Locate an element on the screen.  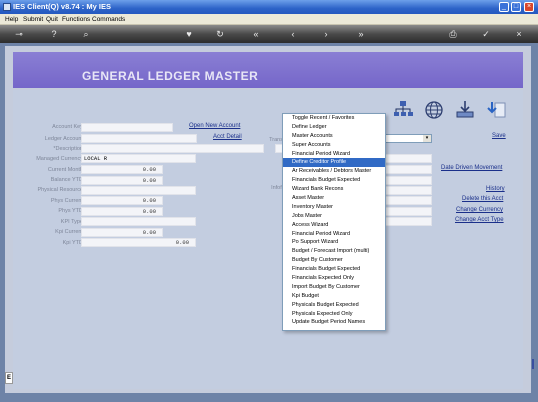
globe-icon is located at coordinates (434, 110).